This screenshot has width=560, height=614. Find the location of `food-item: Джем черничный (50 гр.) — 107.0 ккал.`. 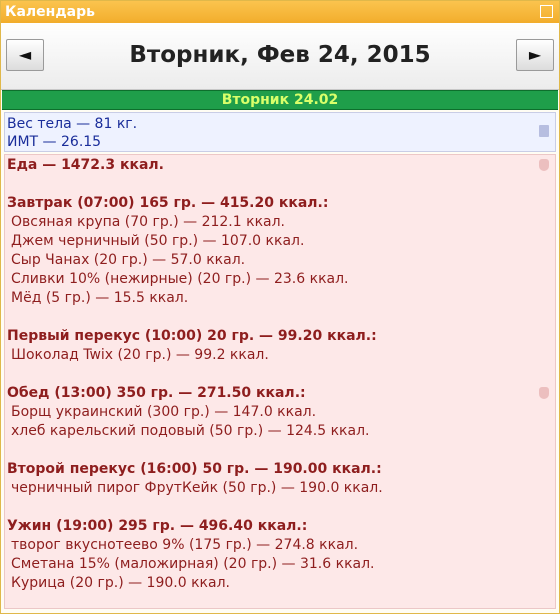

food-item: Джем черничный (50 гр.) — 107.0 ккал. is located at coordinates (158, 241).